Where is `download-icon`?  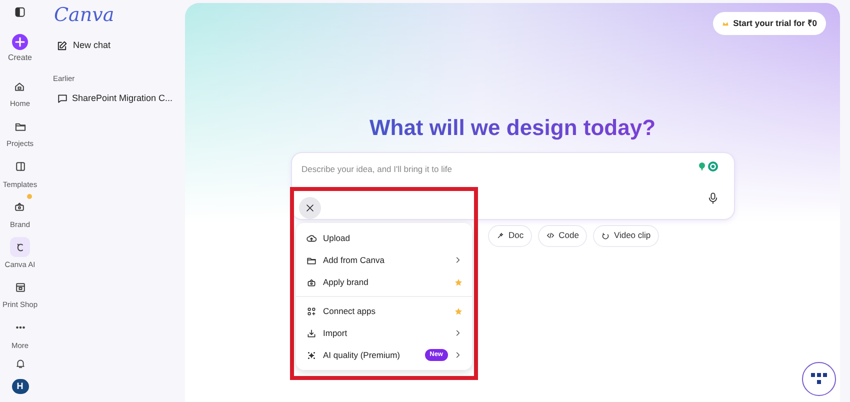
download-icon is located at coordinates (311, 333).